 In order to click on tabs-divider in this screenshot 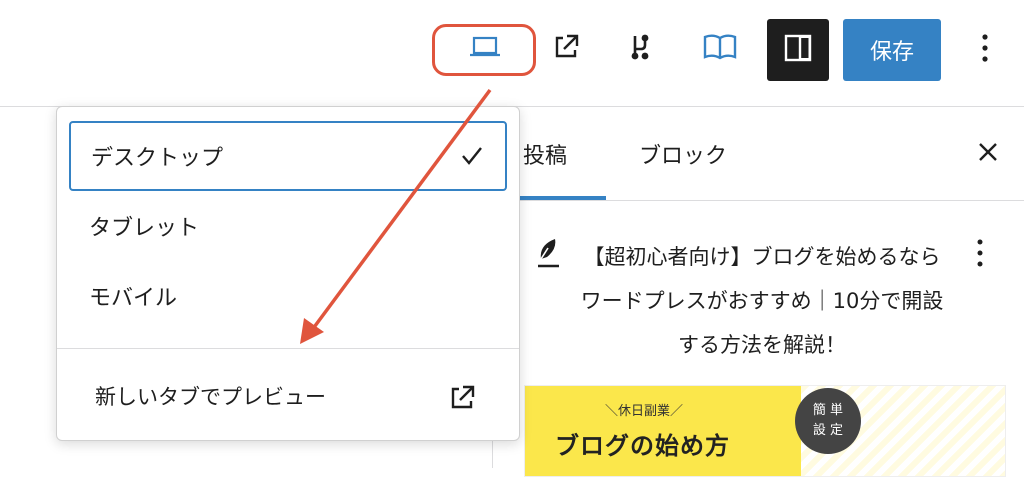, I will do `click(758, 200)`.